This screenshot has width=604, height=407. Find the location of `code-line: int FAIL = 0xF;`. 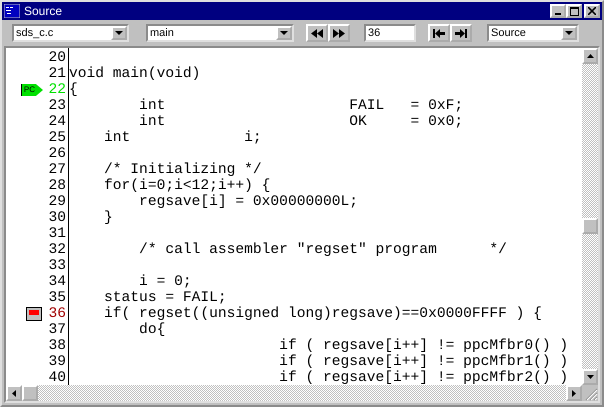

code-line: int FAIL = 0xF; is located at coordinates (301, 106).